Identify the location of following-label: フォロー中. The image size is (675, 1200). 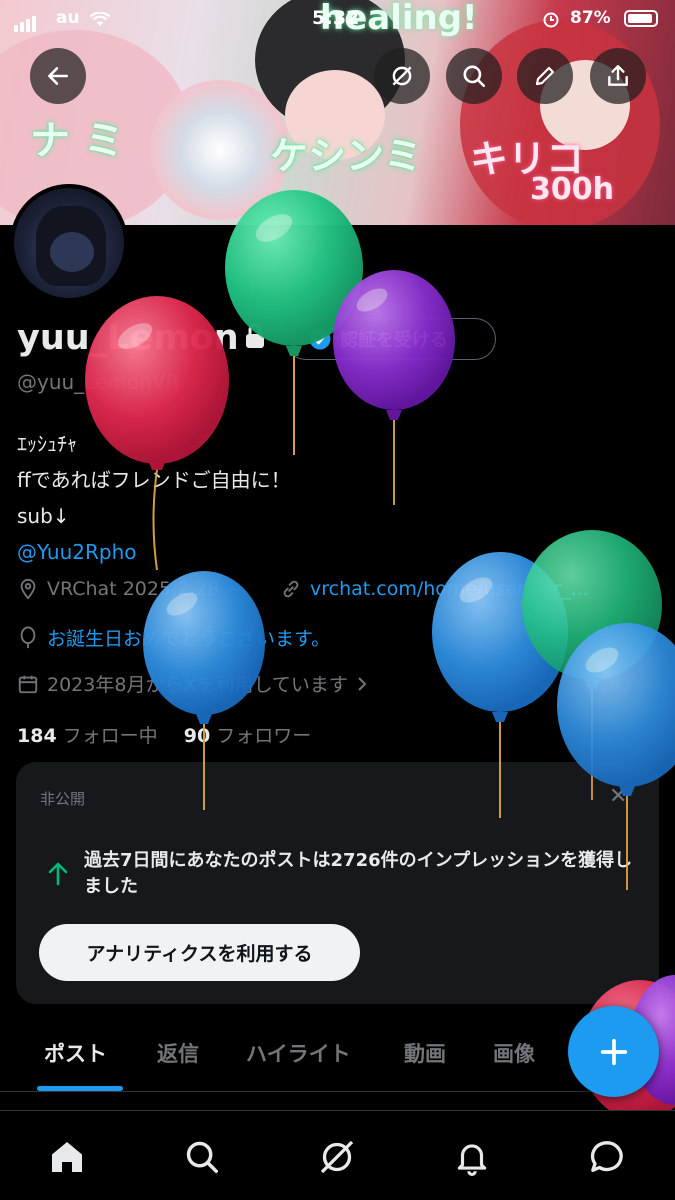
(110, 736).